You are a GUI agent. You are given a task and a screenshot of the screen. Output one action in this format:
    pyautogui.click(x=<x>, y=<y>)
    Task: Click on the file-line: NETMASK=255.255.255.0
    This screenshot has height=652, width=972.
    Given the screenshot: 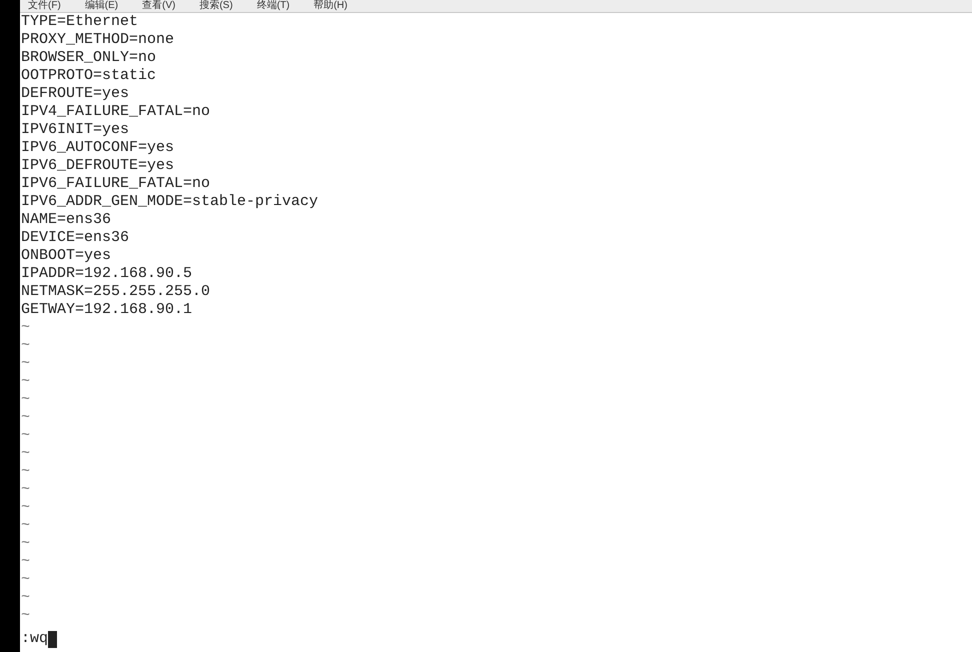 What is the action you would take?
    pyautogui.click(x=116, y=292)
    